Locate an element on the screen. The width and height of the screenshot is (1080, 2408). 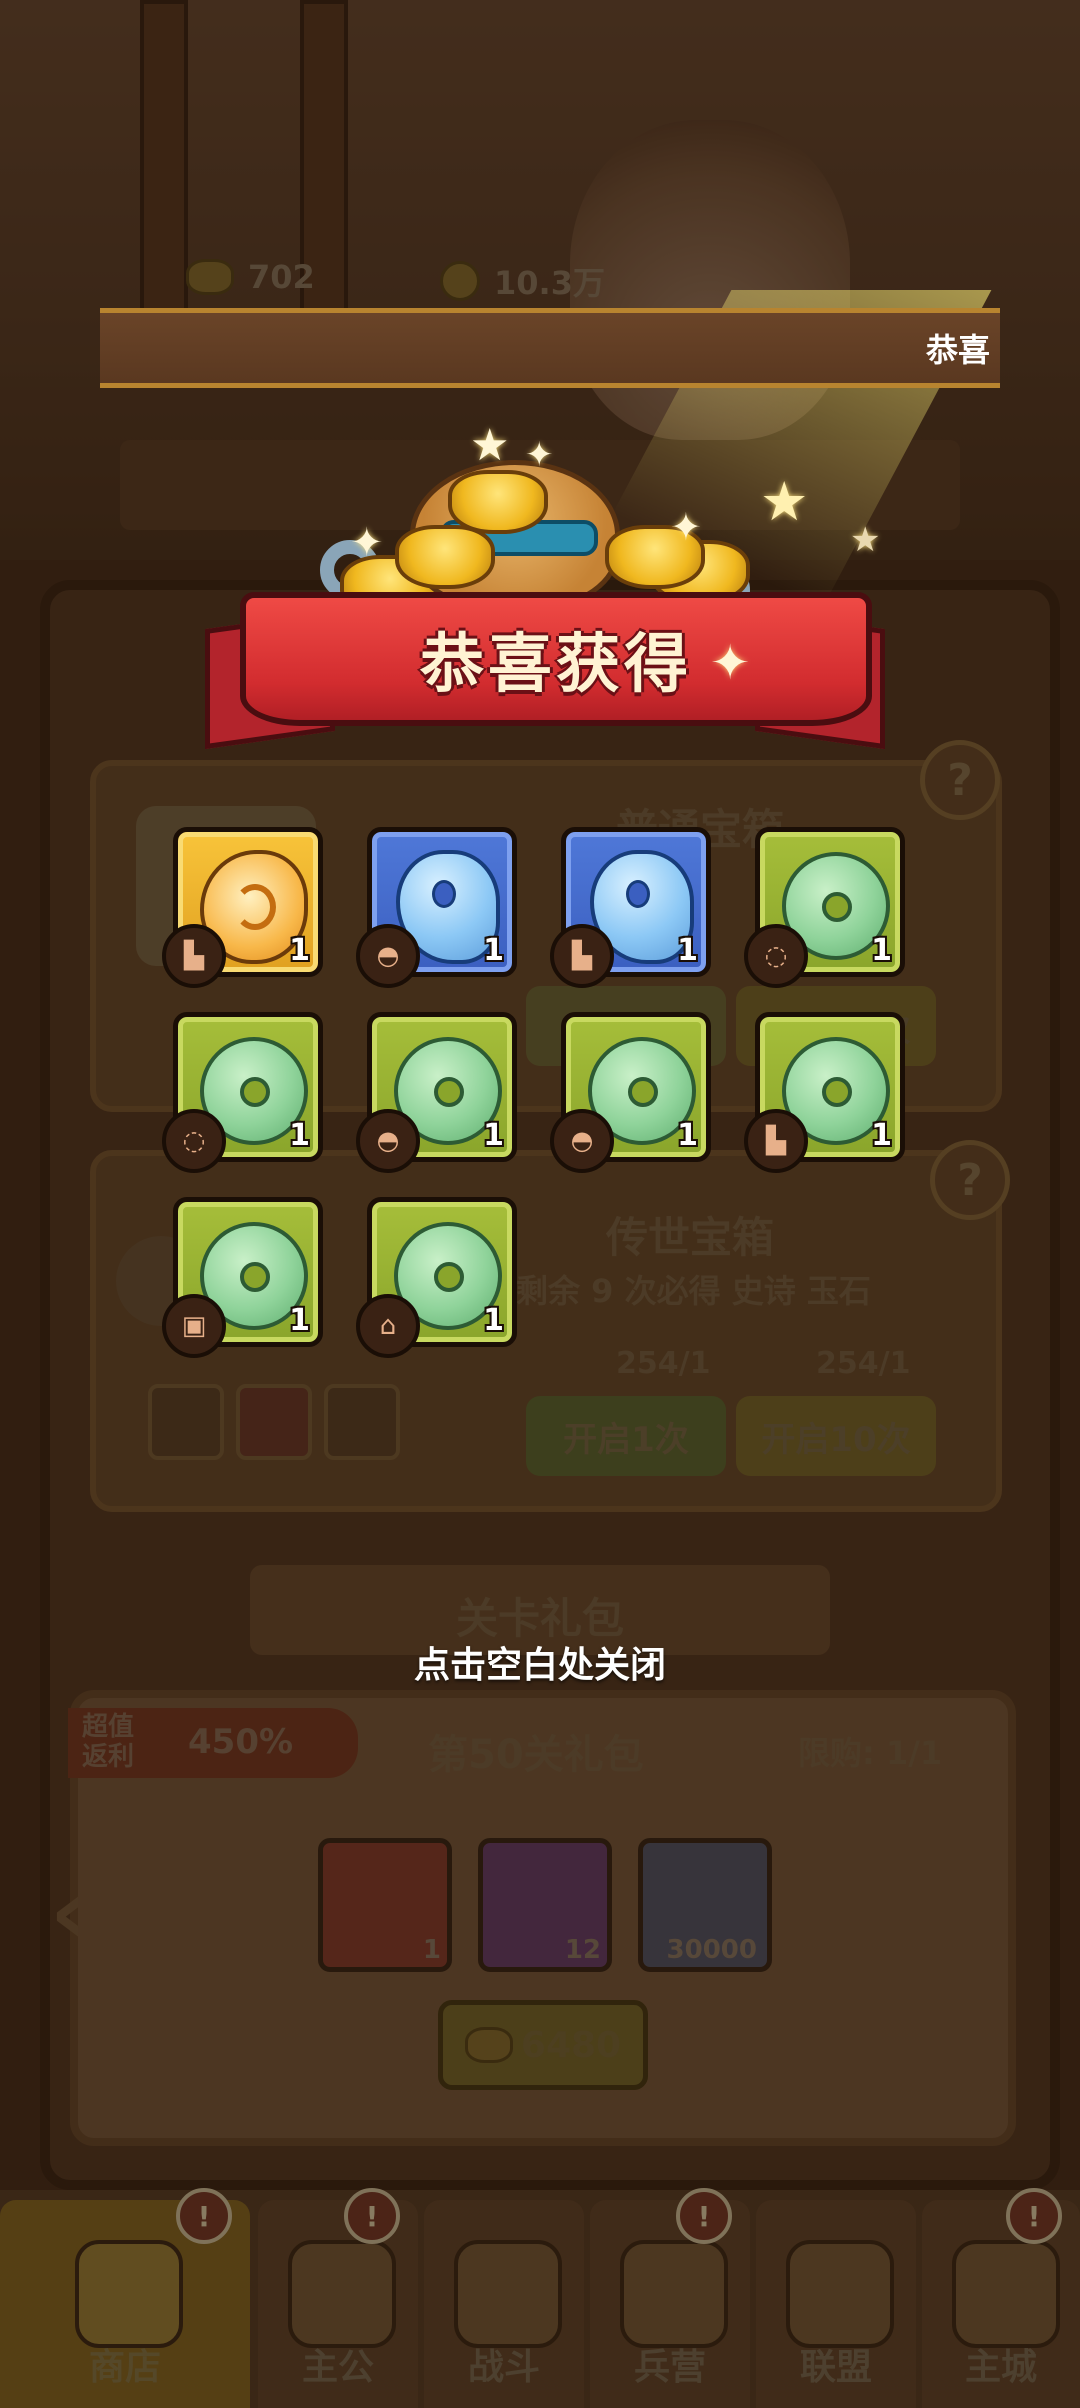
broadcast-notice-text: 恭喜 is located at coordinates (957, 350).